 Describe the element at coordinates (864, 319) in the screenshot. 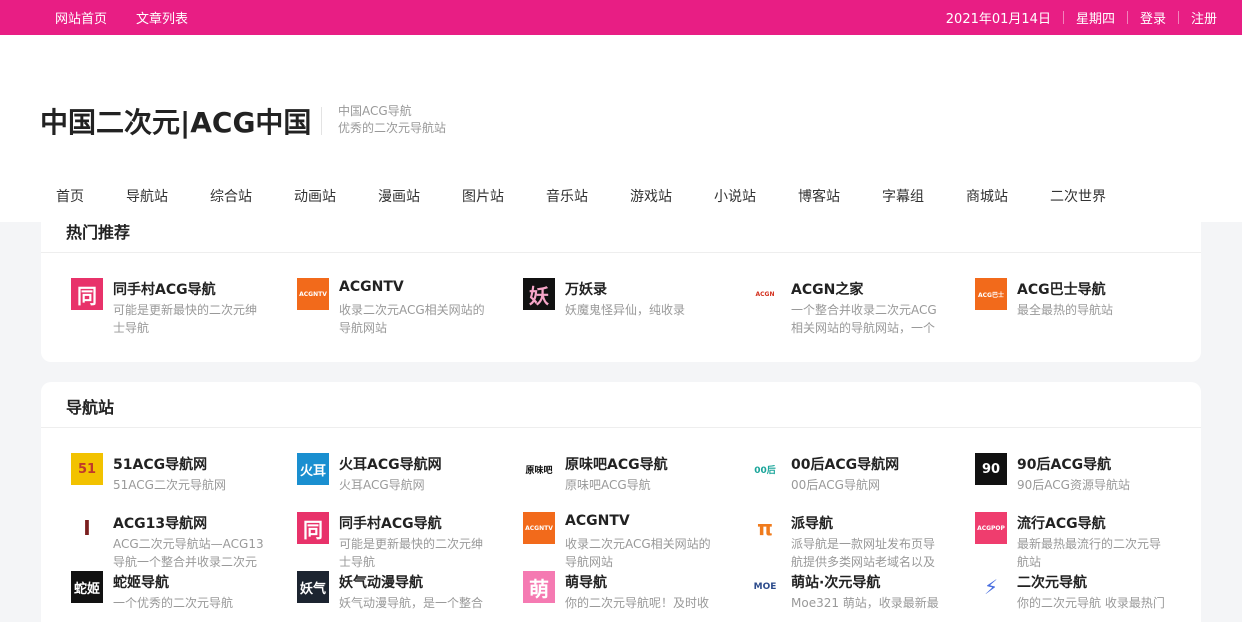

I see `site-description: 一个整合并收录二次元ACG相关网站的导航网站，一个` at that location.